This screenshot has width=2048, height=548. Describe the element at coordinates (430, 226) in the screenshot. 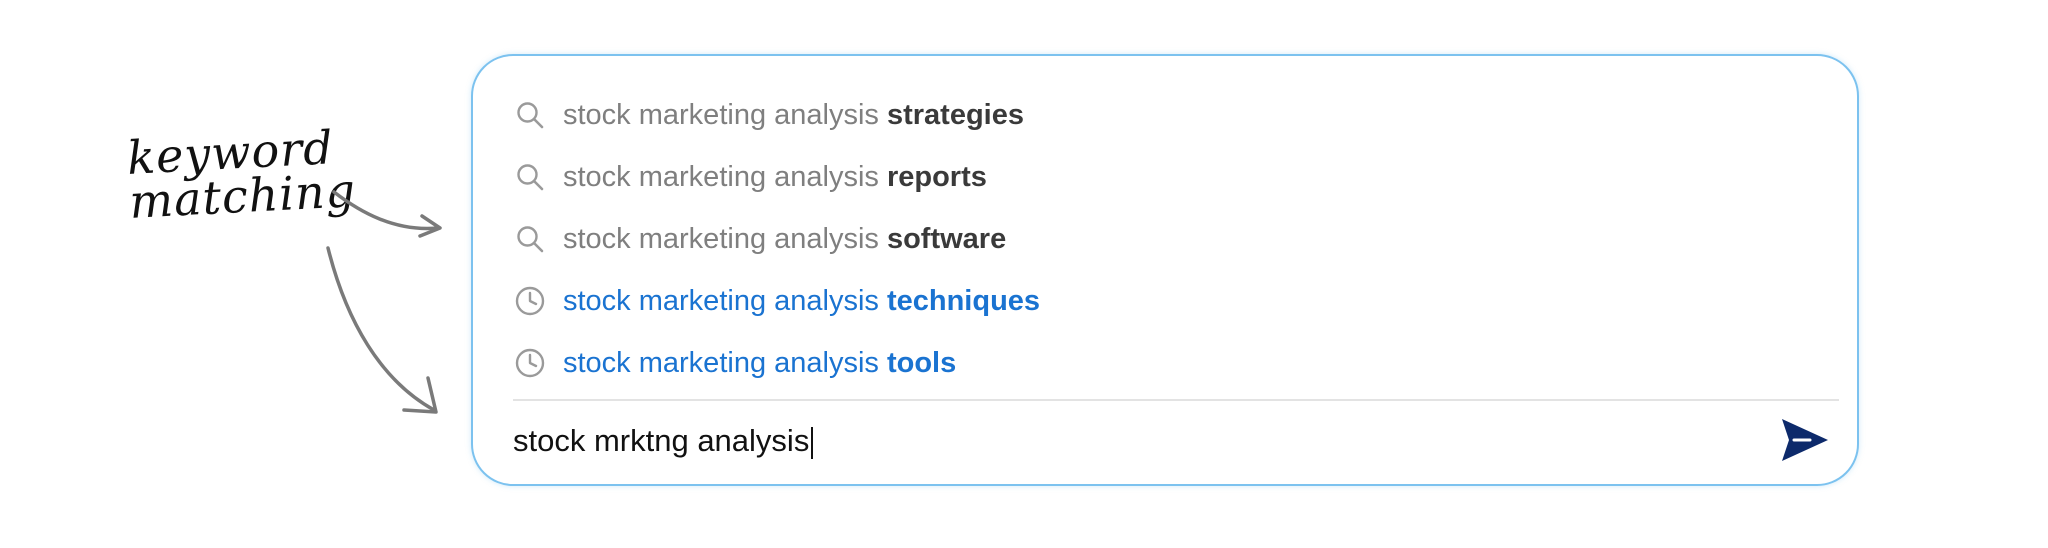

I see `arrow-head-suggestions` at that location.